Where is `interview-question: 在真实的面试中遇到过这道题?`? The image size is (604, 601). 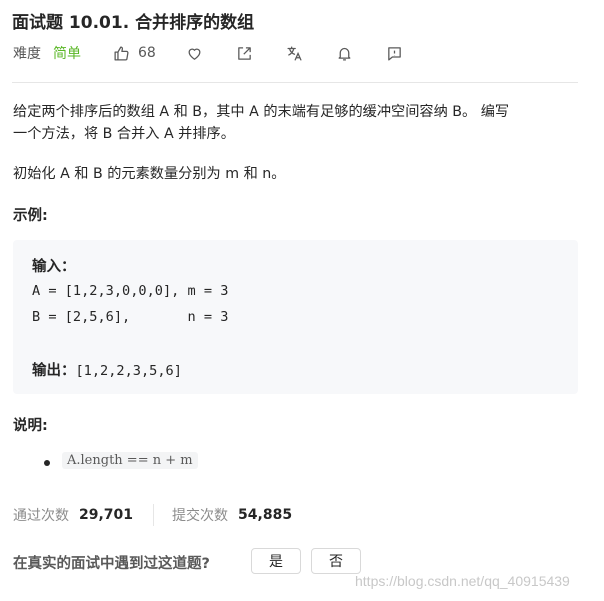 interview-question: 在真实的面试中遇到过这道题? is located at coordinates (111, 564).